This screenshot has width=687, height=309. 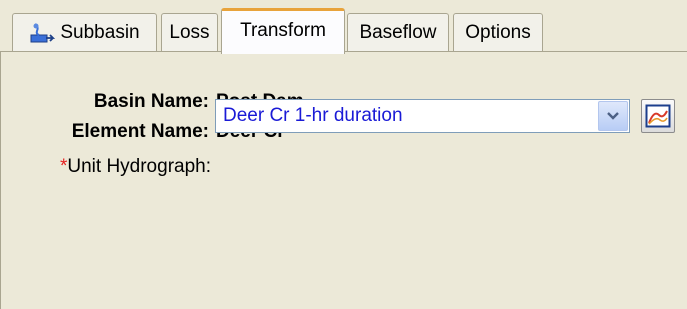 What do you see at coordinates (313, 115) in the screenshot?
I see `unit-hydrograph-value: Deer Cr 1-hr duration` at bounding box center [313, 115].